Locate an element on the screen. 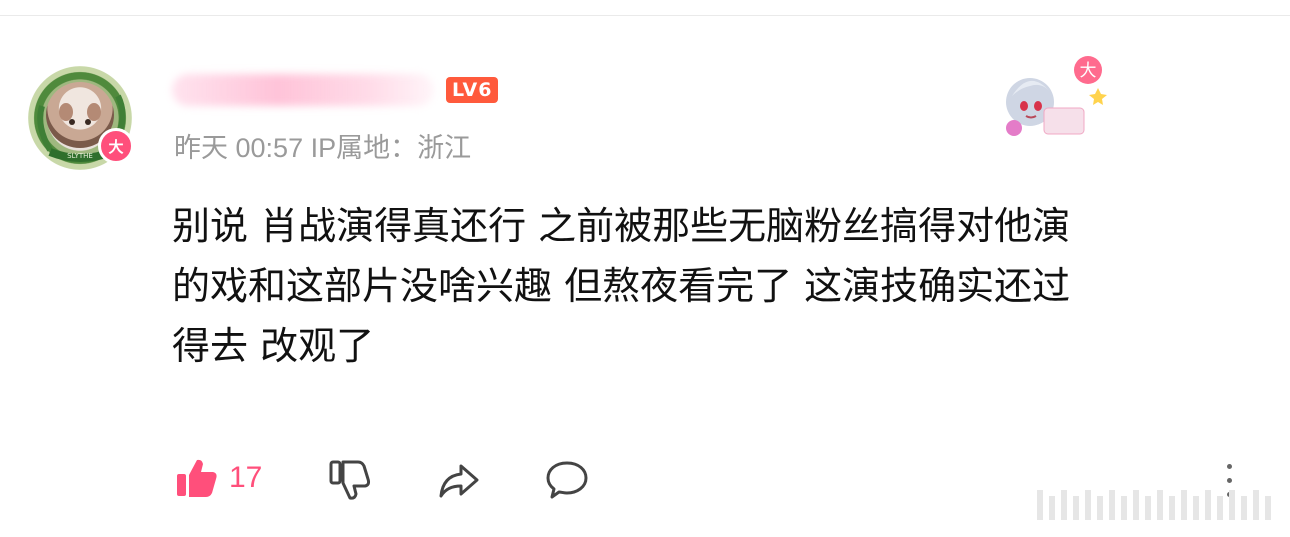 This screenshot has height=537, width=1290. comment-button is located at coordinates (567, 483).